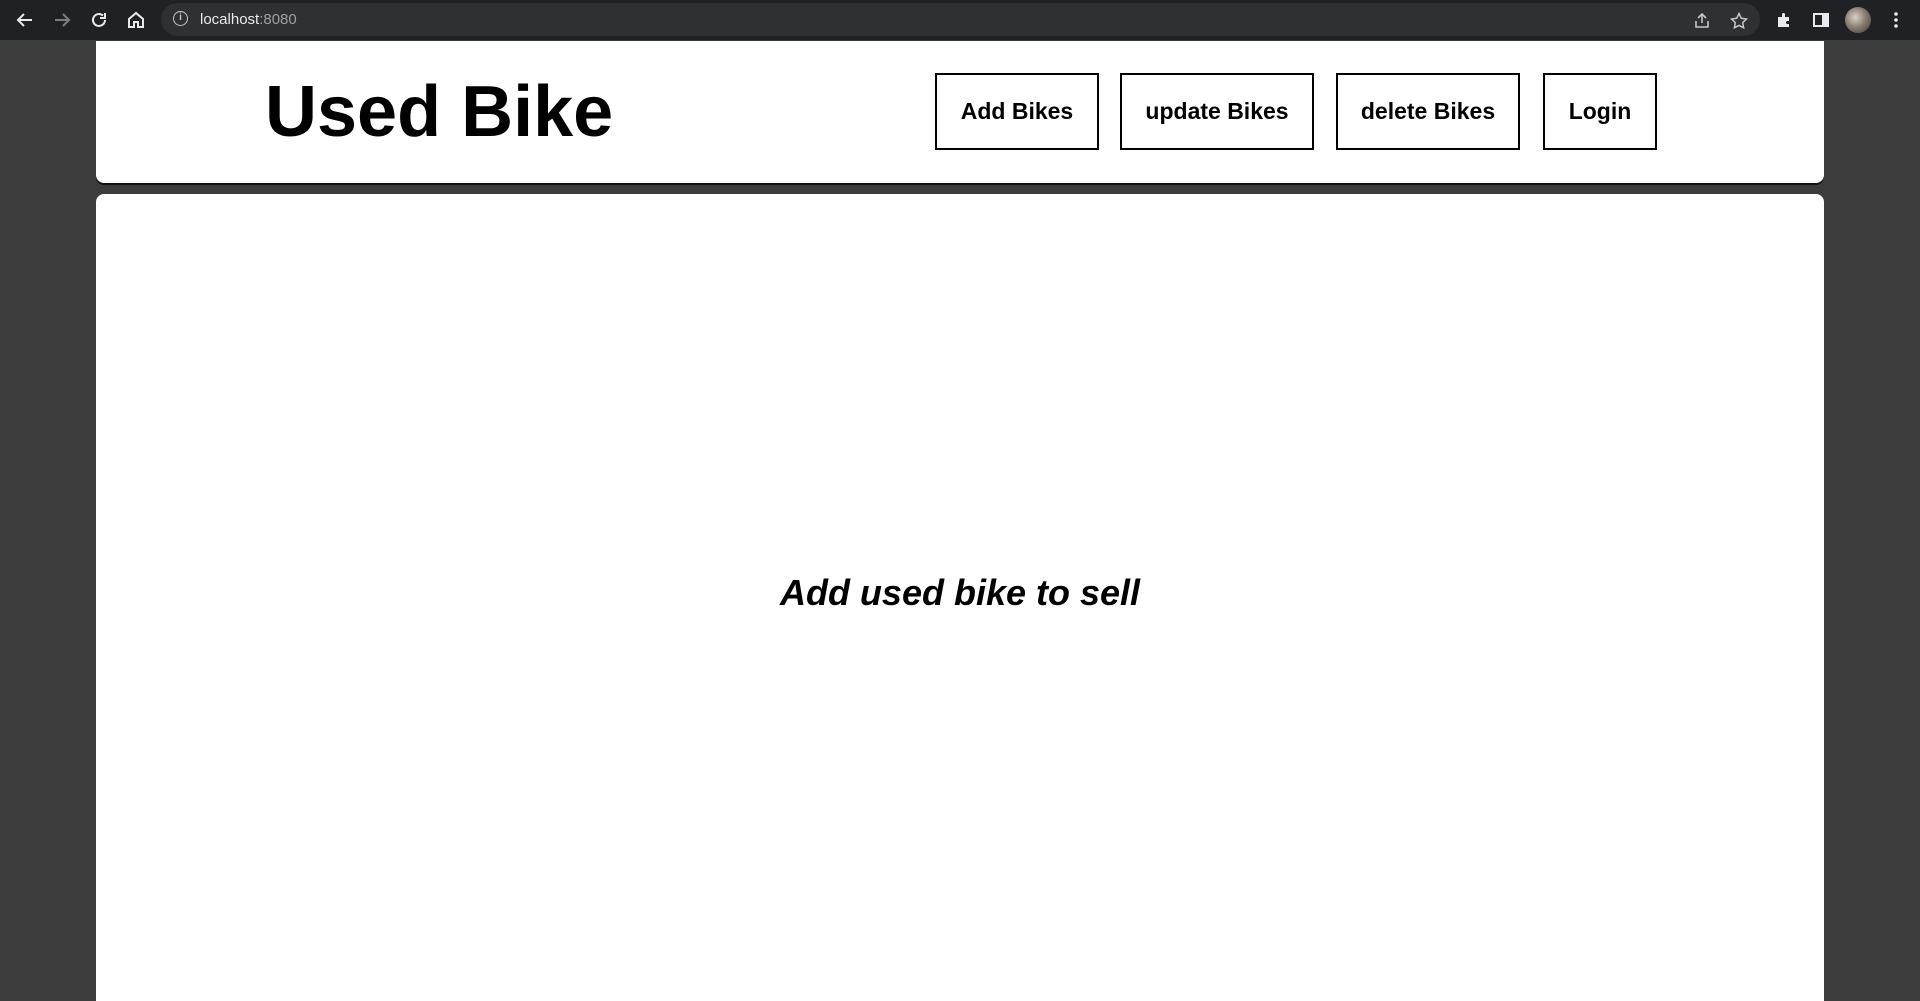 The image size is (1920, 1001). What do you see at coordinates (1217, 111) in the screenshot?
I see `update-bikes-button: update Bikes` at bounding box center [1217, 111].